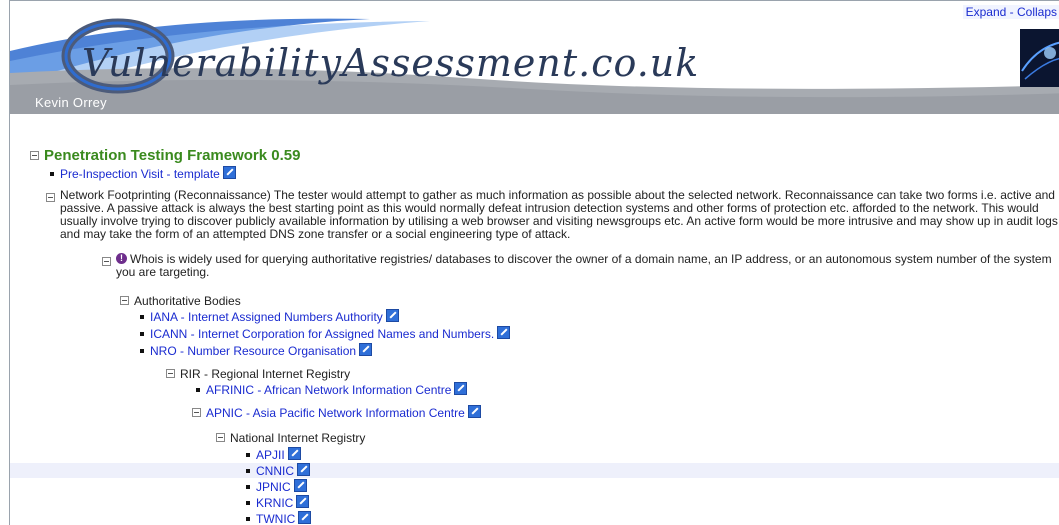 This screenshot has width=1059, height=525. What do you see at coordinates (391, 63) in the screenshot?
I see `site-title: VulnerabilityAssessment.co.uk` at bounding box center [391, 63].